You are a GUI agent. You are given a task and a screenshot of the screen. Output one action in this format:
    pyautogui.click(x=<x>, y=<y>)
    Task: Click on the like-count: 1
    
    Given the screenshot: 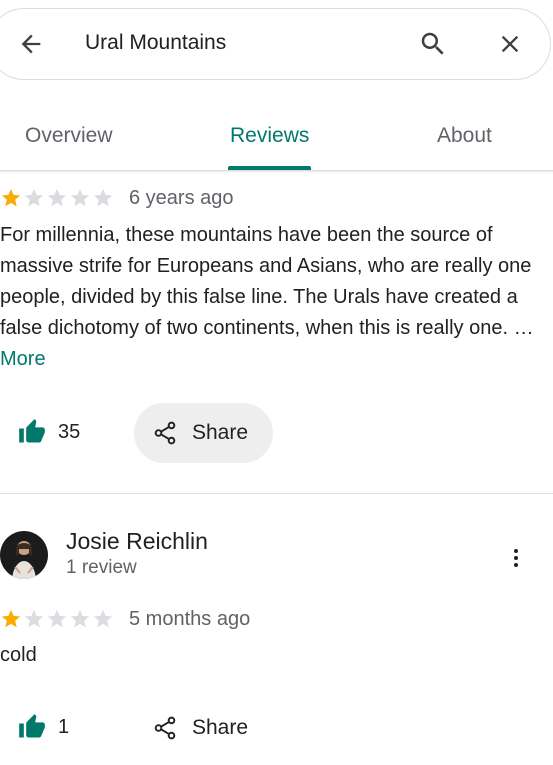 What is the action you would take?
    pyautogui.click(x=64, y=726)
    